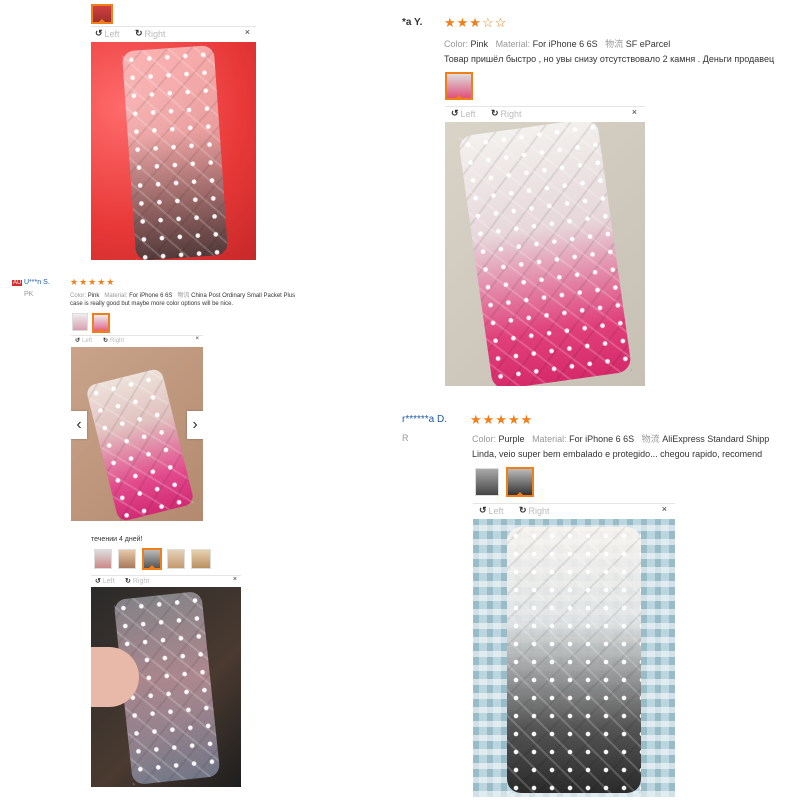 The image size is (800, 800). Describe the element at coordinates (29, 294) in the screenshot. I see `country-label: PK` at that location.